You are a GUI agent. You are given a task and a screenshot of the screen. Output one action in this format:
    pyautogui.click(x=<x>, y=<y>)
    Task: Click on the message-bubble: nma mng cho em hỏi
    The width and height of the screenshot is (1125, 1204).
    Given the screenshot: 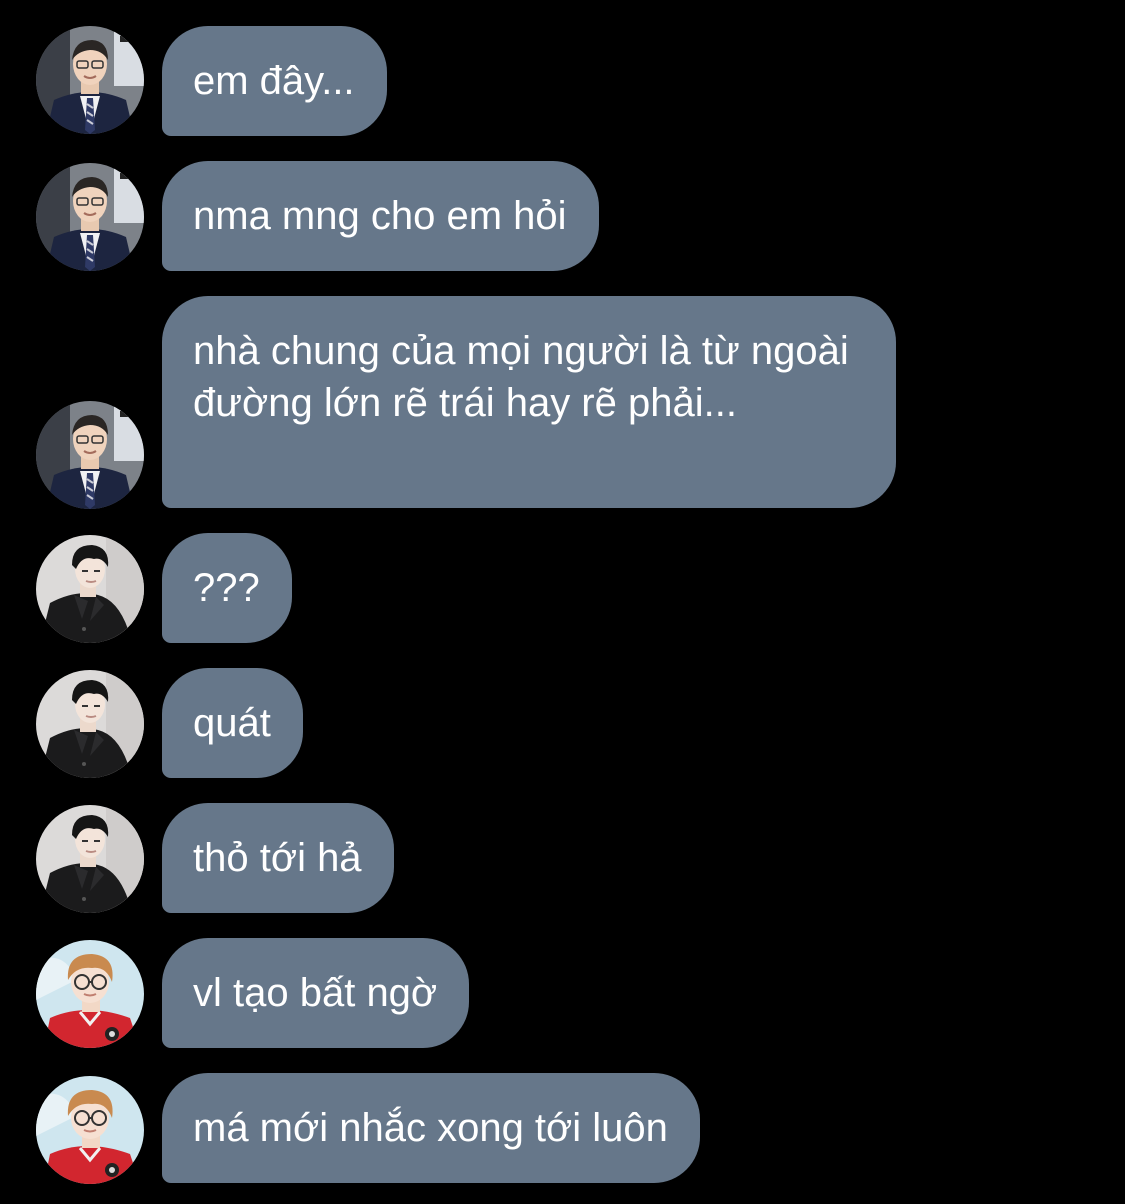 What is the action you would take?
    pyautogui.click(x=380, y=216)
    